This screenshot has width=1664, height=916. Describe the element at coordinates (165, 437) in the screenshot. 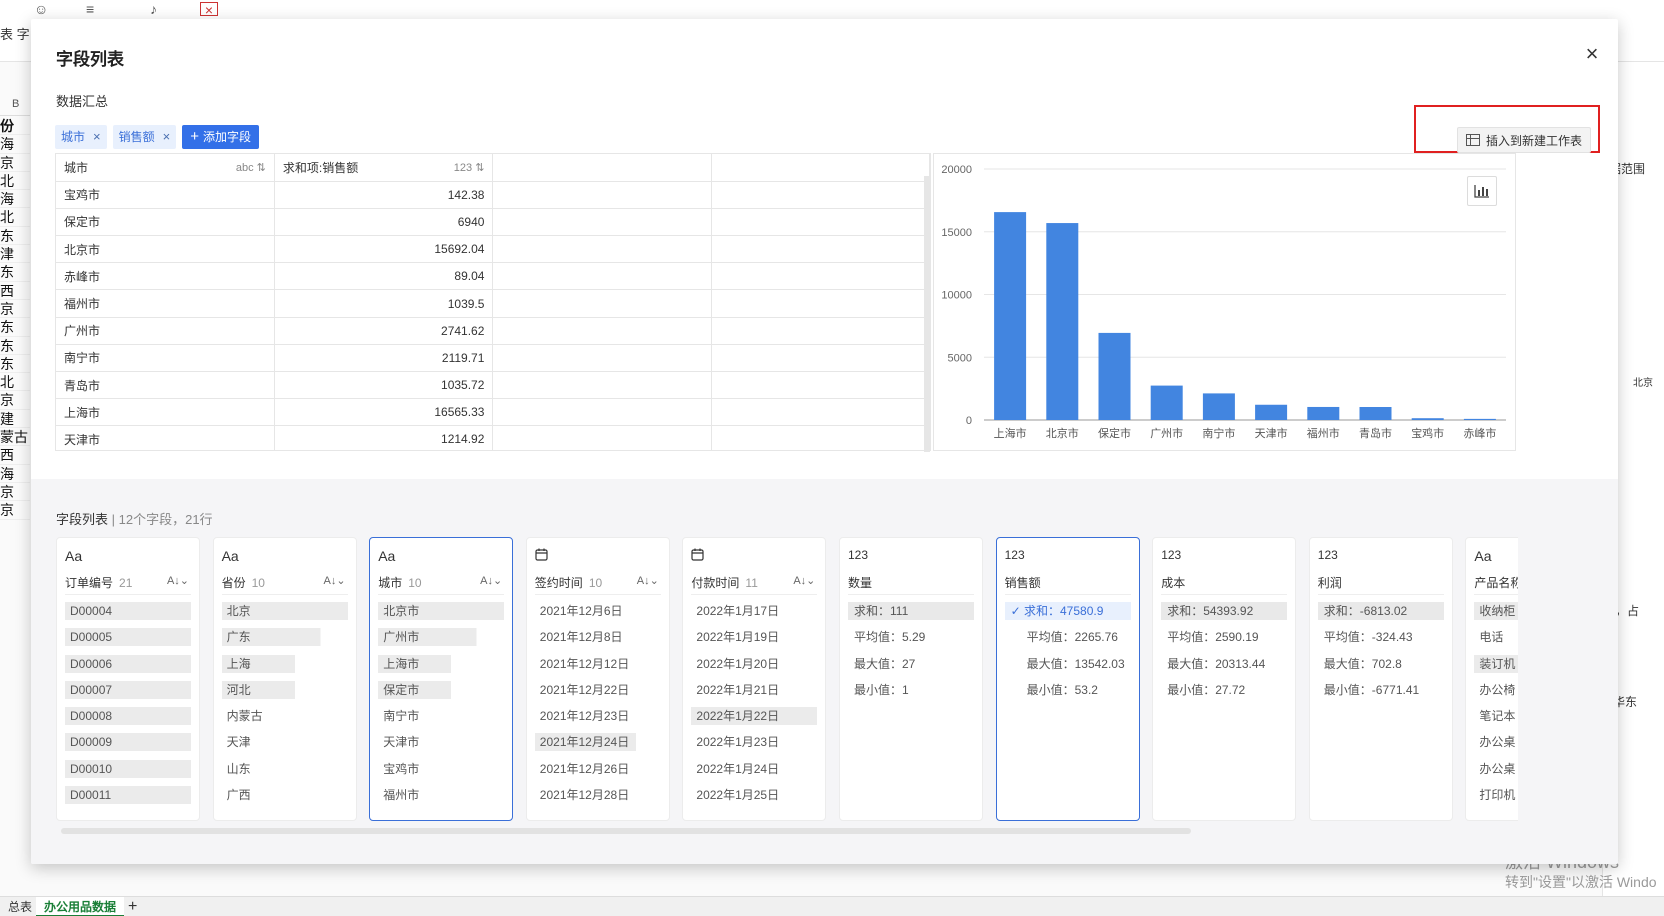

I see `city-cell: 天津市` at that location.